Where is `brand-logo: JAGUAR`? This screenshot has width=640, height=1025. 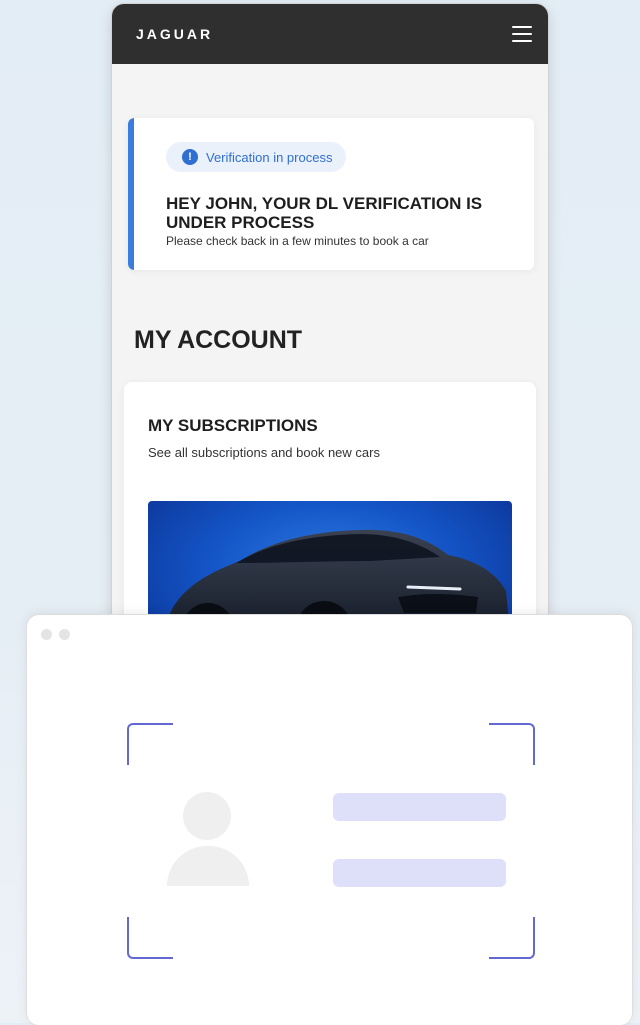 brand-logo: JAGUAR is located at coordinates (174, 34).